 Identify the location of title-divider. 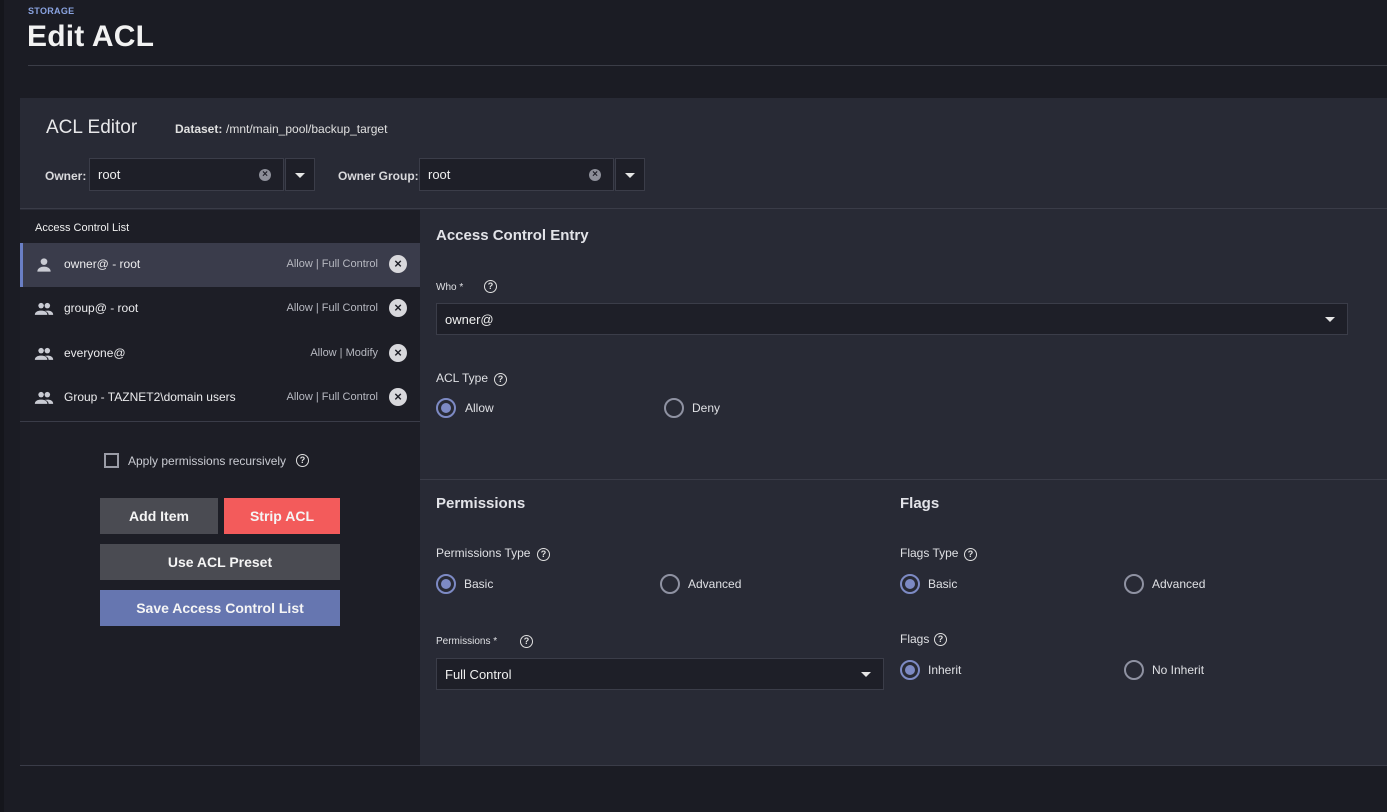
(707, 65).